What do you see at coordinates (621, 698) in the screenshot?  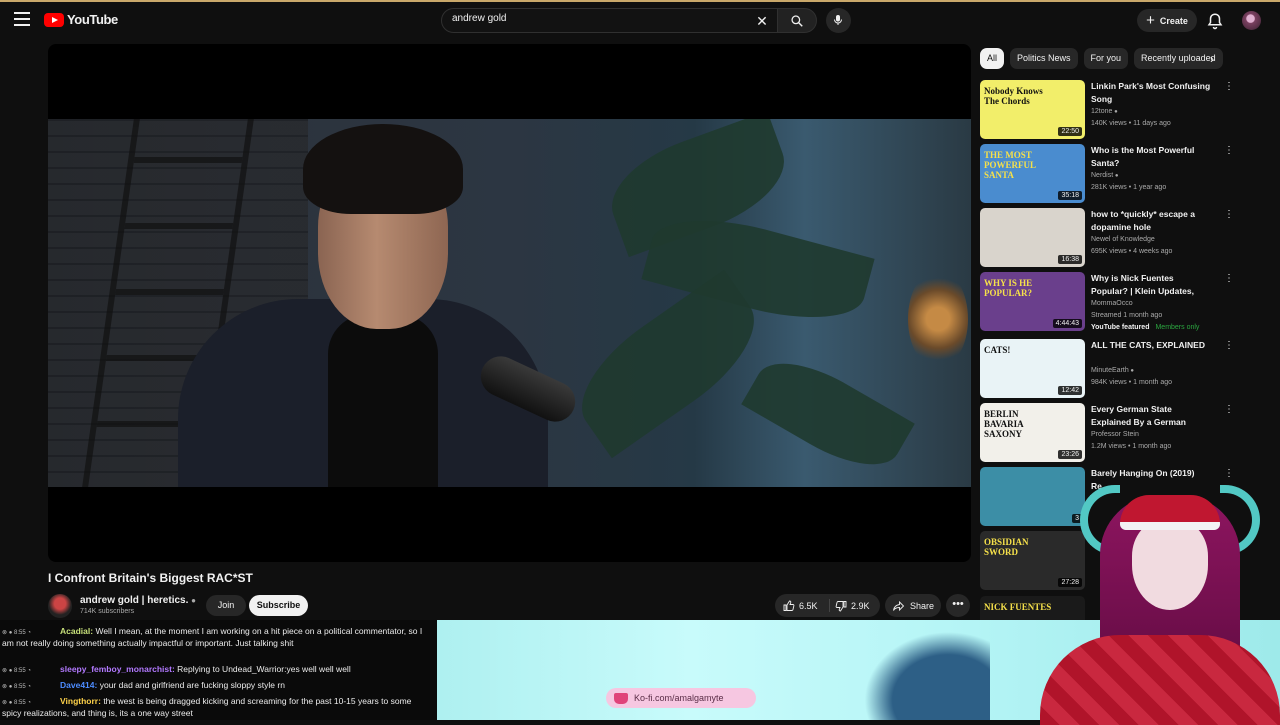 I see `kofi-cup-icon` at bounding box center [621, 698].